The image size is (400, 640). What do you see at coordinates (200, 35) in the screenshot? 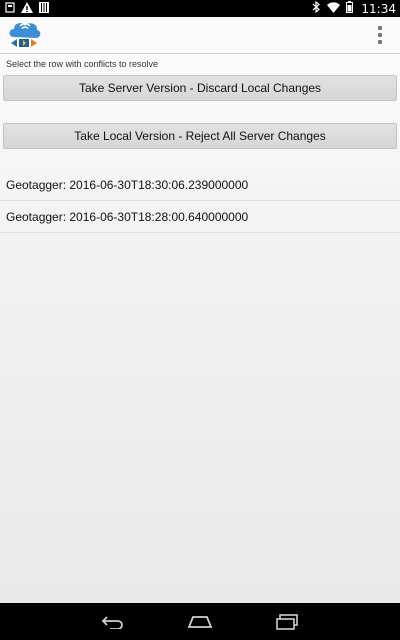
I see `action-bar` at bounding box center [200, 35].